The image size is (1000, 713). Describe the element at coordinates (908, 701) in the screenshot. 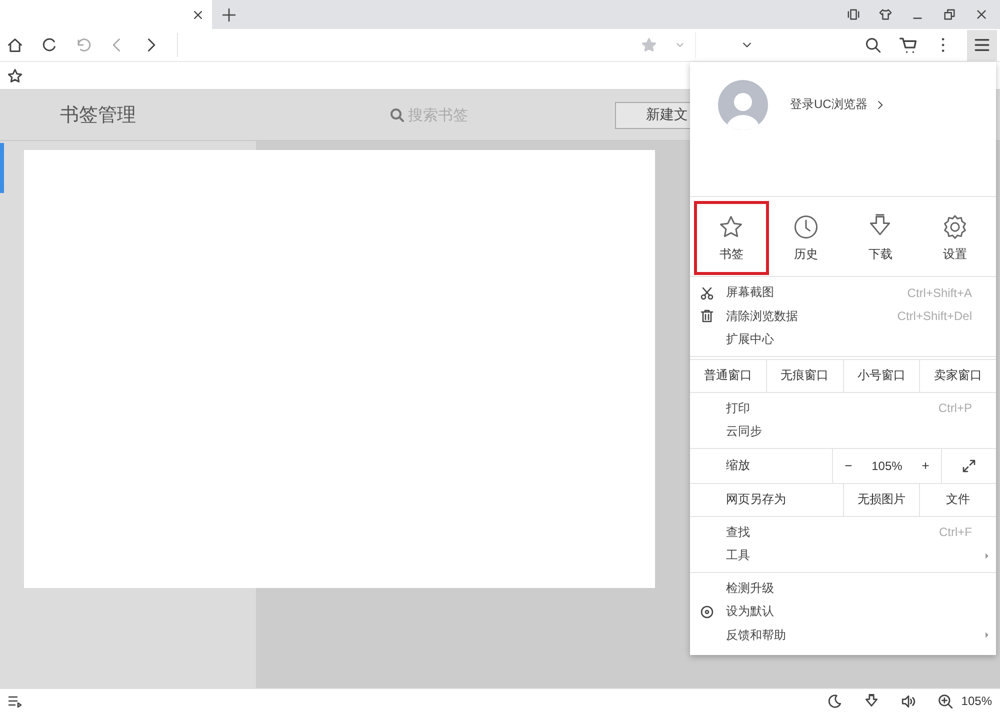

I see `speaker-icon` at that location.